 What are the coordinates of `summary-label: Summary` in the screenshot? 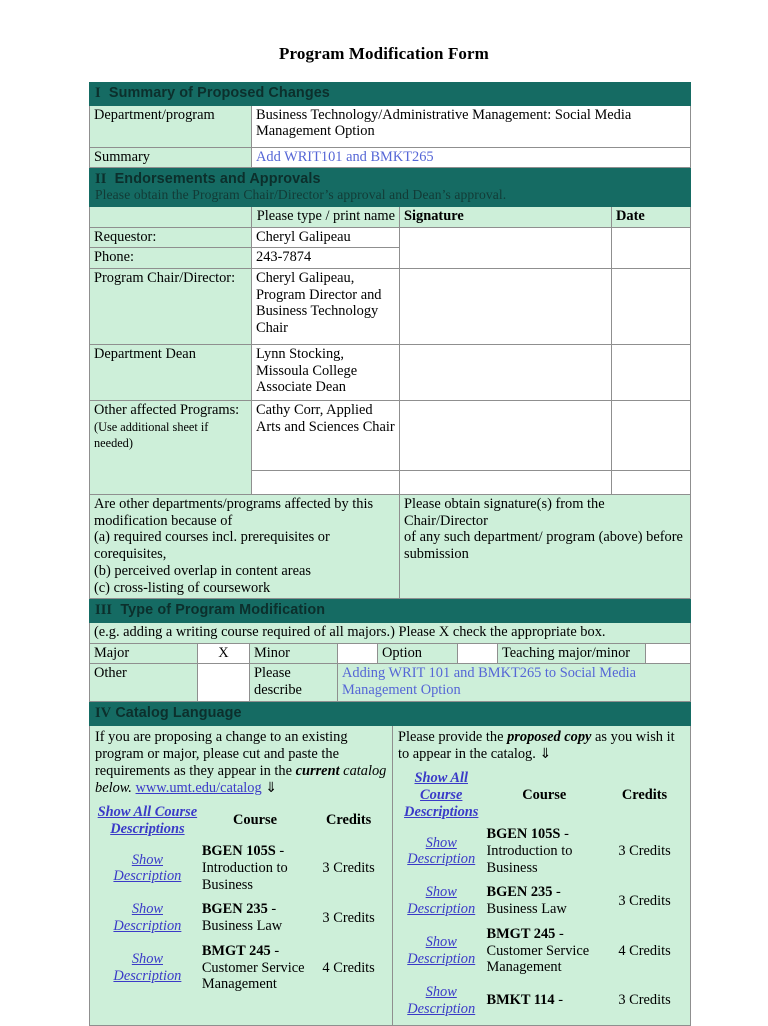 It's located at (170, 157).